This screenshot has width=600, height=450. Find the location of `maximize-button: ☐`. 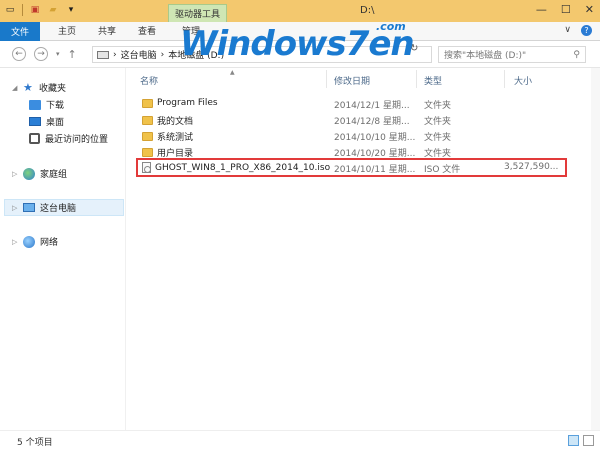

maximize-button: ☐ is located at coordinates (566, 9).